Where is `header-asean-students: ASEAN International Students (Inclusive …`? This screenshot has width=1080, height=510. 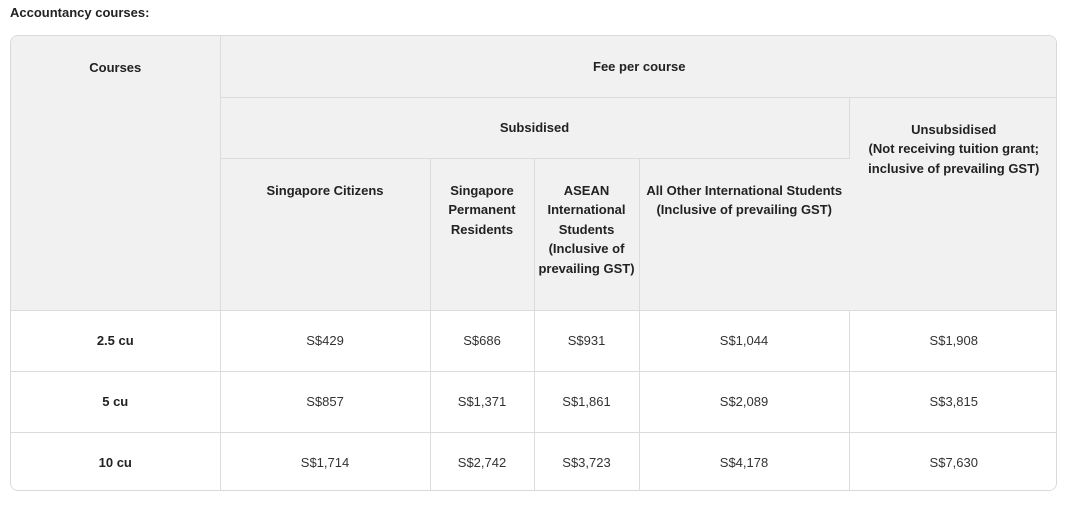 header-asean-students: ASEAN International Students (Inclusive … is located at coordinates (587, 234).